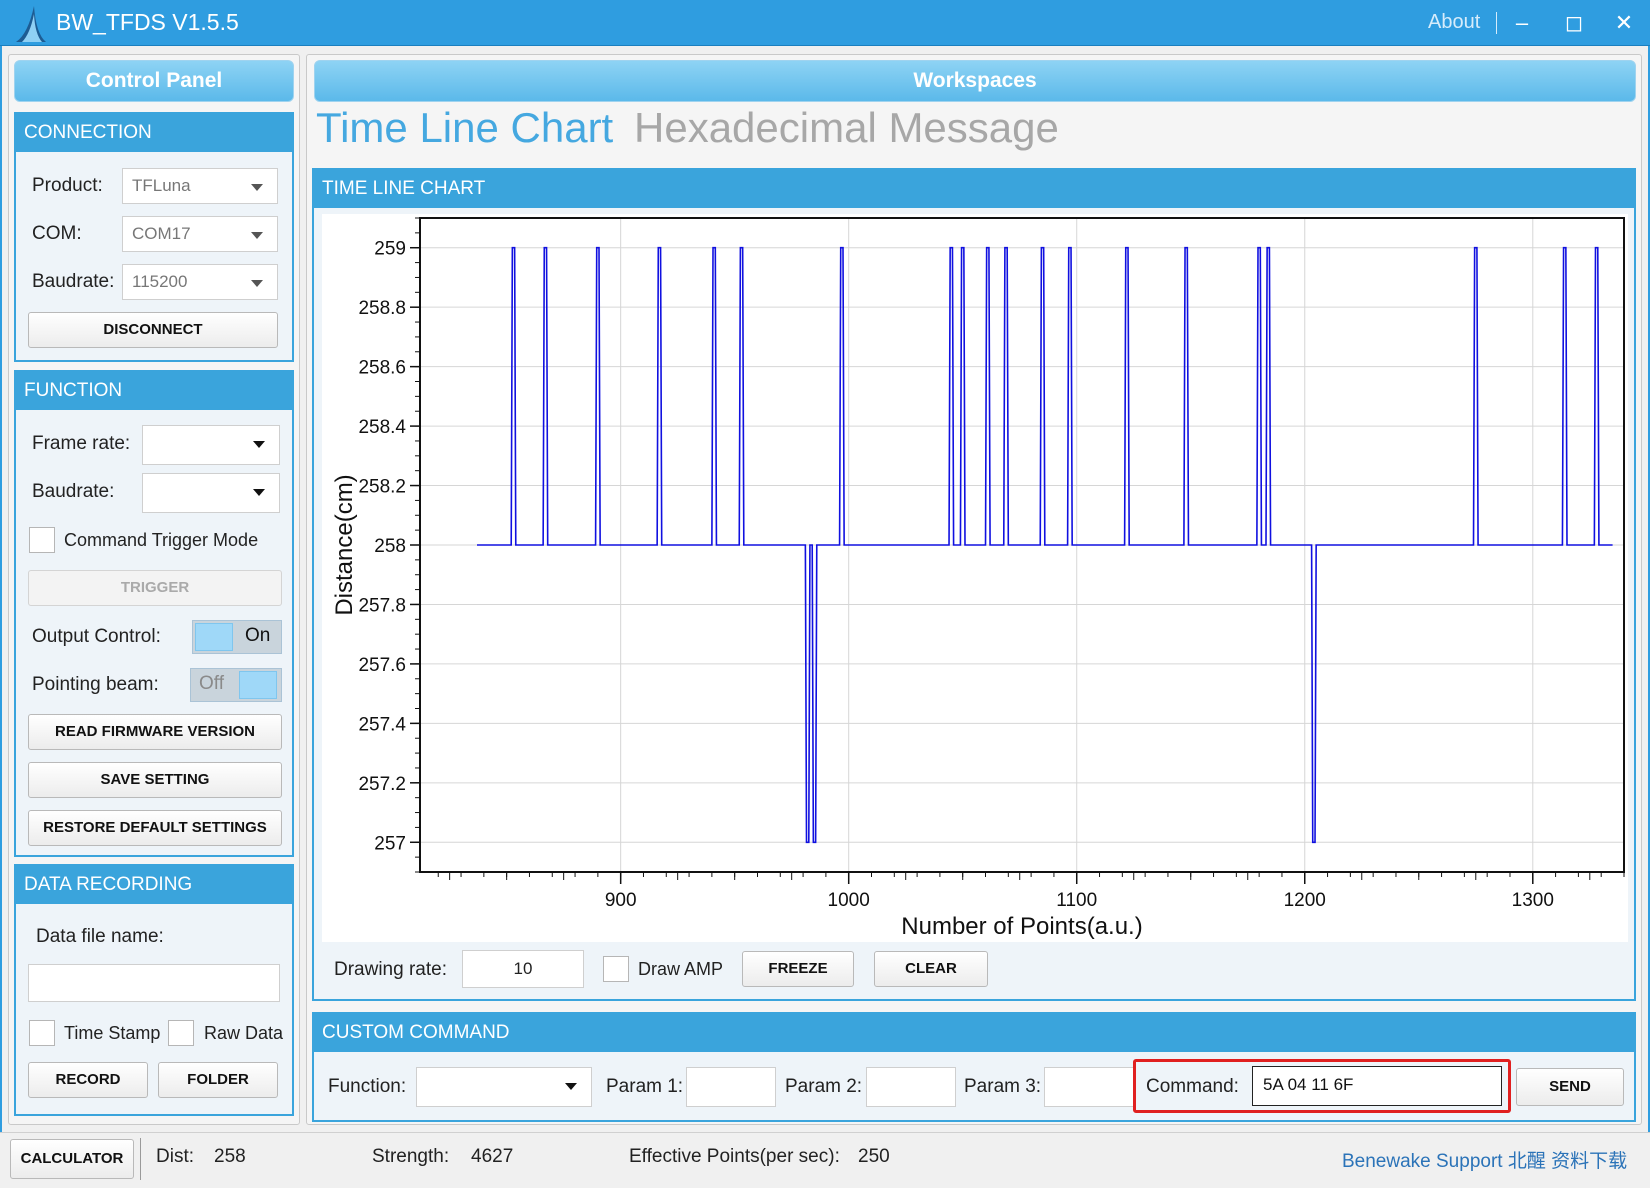 The height and width of the screenshot is (1188, 1650). I want to click on y-tick-label: 257.4, so click(382, 724).